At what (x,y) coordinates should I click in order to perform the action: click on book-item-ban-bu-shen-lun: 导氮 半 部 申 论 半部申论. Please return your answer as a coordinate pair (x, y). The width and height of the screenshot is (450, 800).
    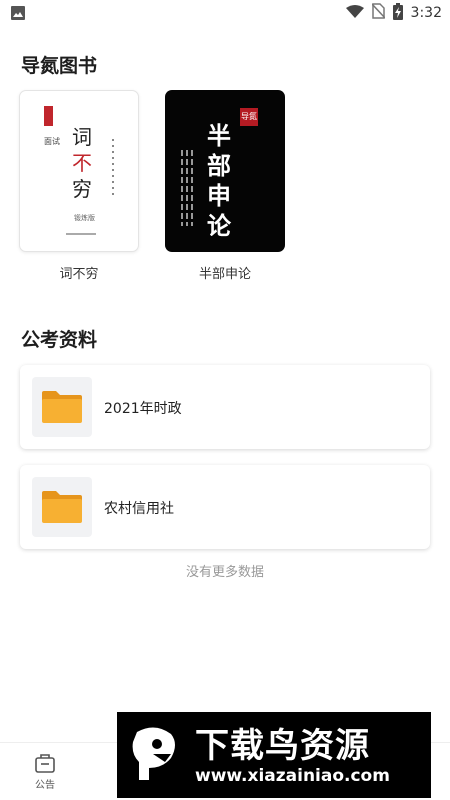
    Looking at the image, I should click on (225, 186).